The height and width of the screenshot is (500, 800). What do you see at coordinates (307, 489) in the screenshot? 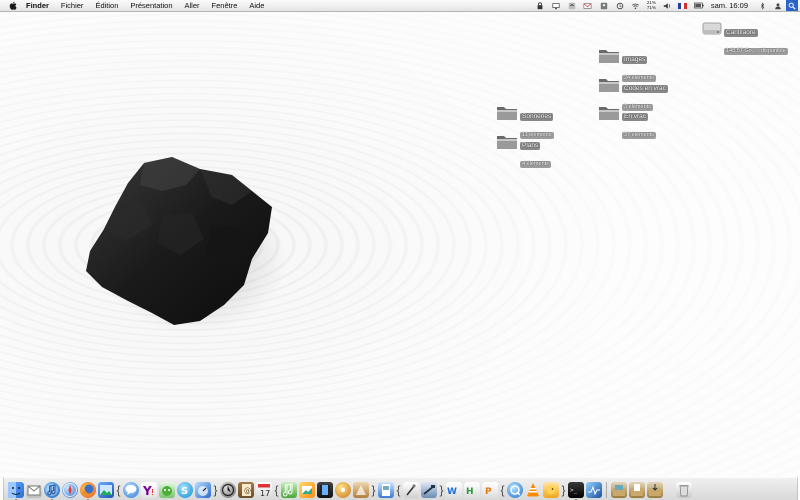
I see `iphoto-icon` at bounding box center [307, 489].